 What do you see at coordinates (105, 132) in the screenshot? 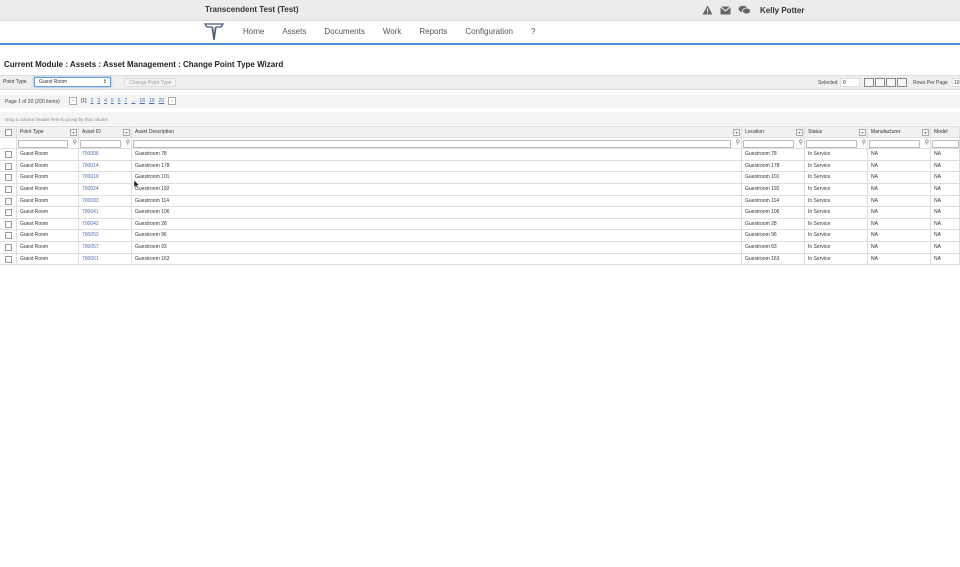
I see `column-header-asset-id: Asset ID ▾` at bounding box center [105, 132].